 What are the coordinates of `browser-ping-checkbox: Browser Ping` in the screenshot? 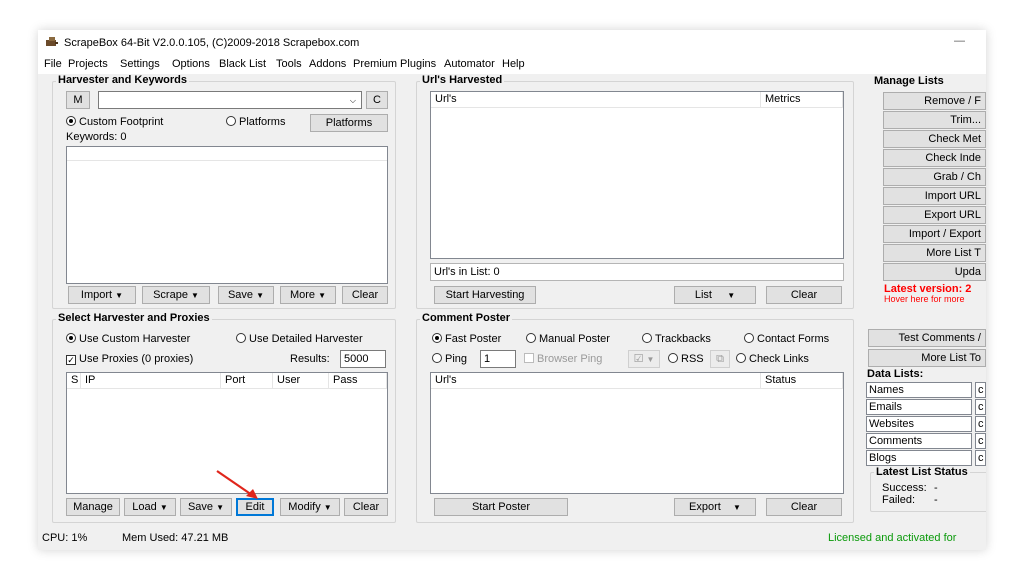 It's located at (563, 359).